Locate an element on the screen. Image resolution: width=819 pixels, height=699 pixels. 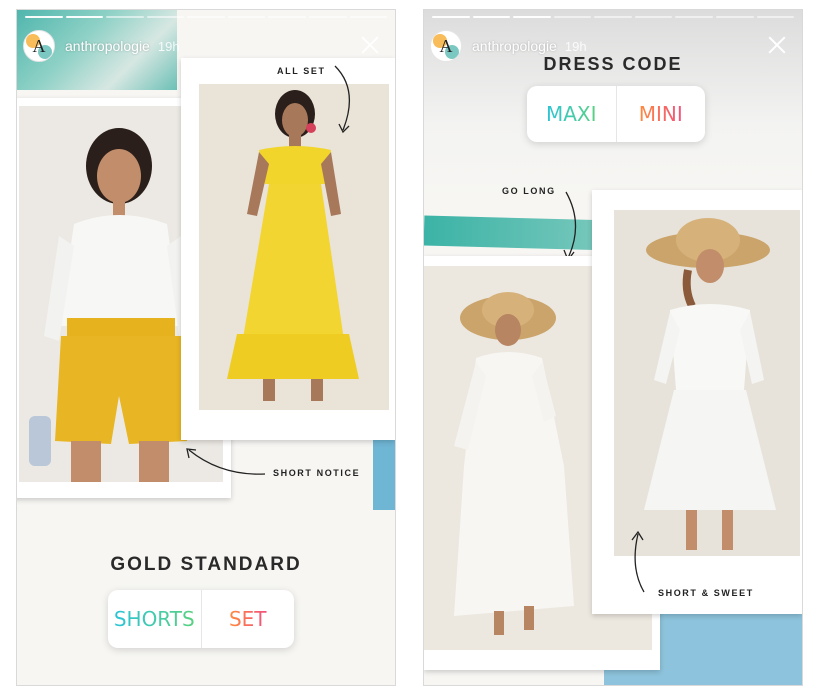
poll-option-shorts: SHORTS is located at coordinates (154, 619).